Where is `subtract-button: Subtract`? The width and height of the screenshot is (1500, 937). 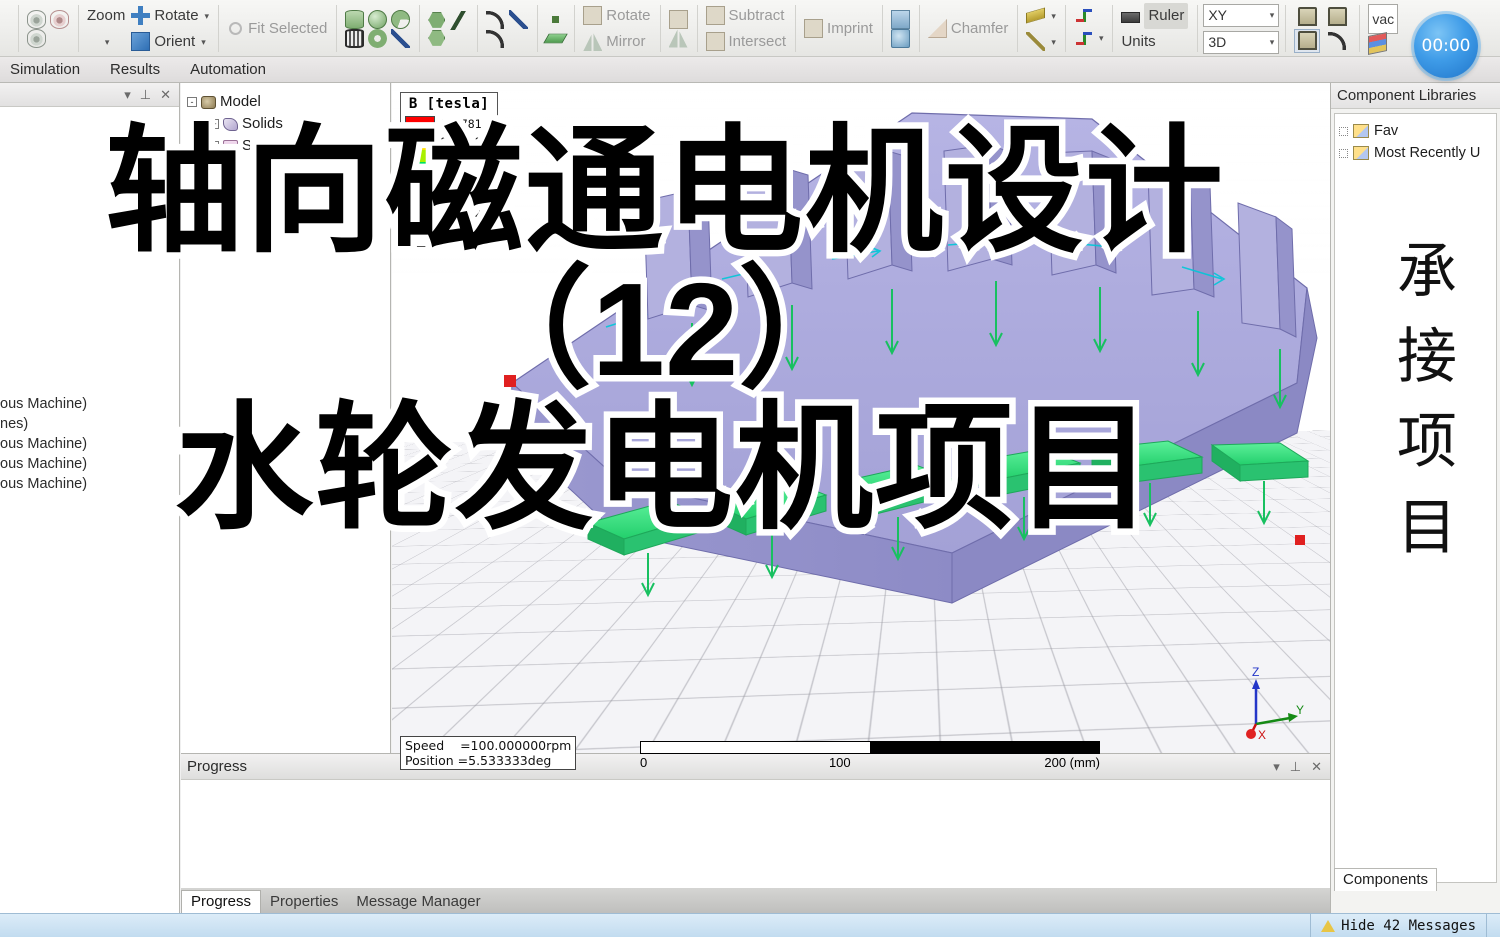
subtract-button: Subtract is located at coordinates (746, 16).